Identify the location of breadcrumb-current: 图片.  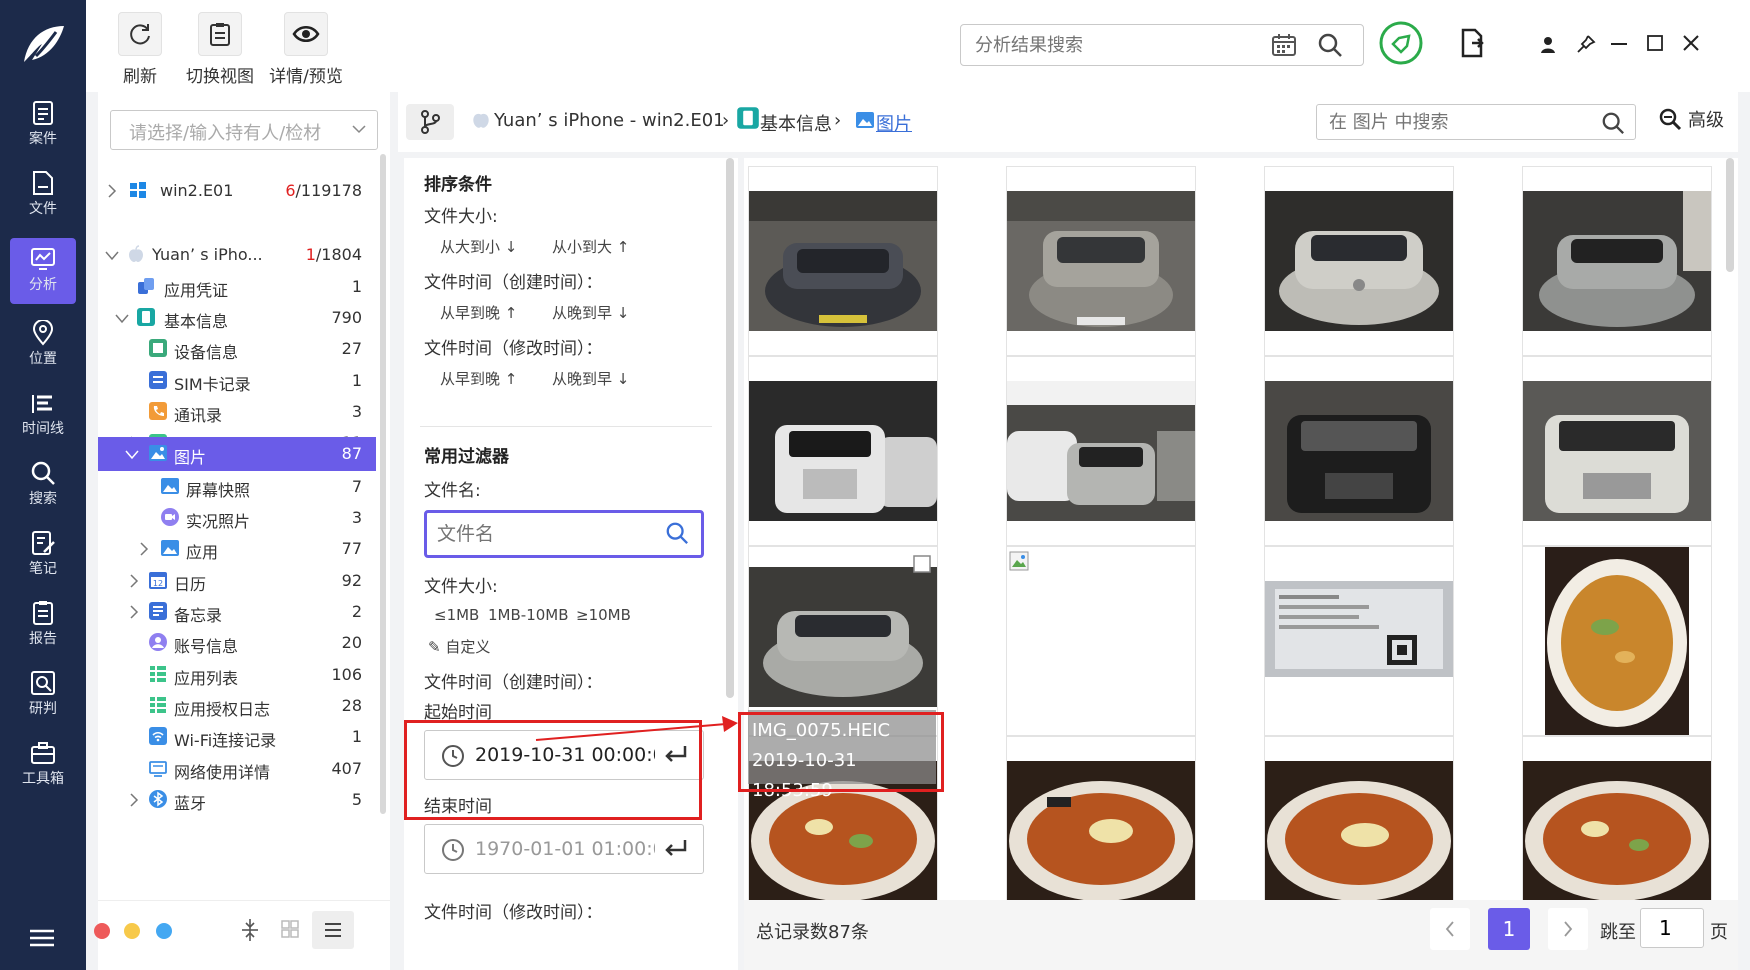
(894, 123).